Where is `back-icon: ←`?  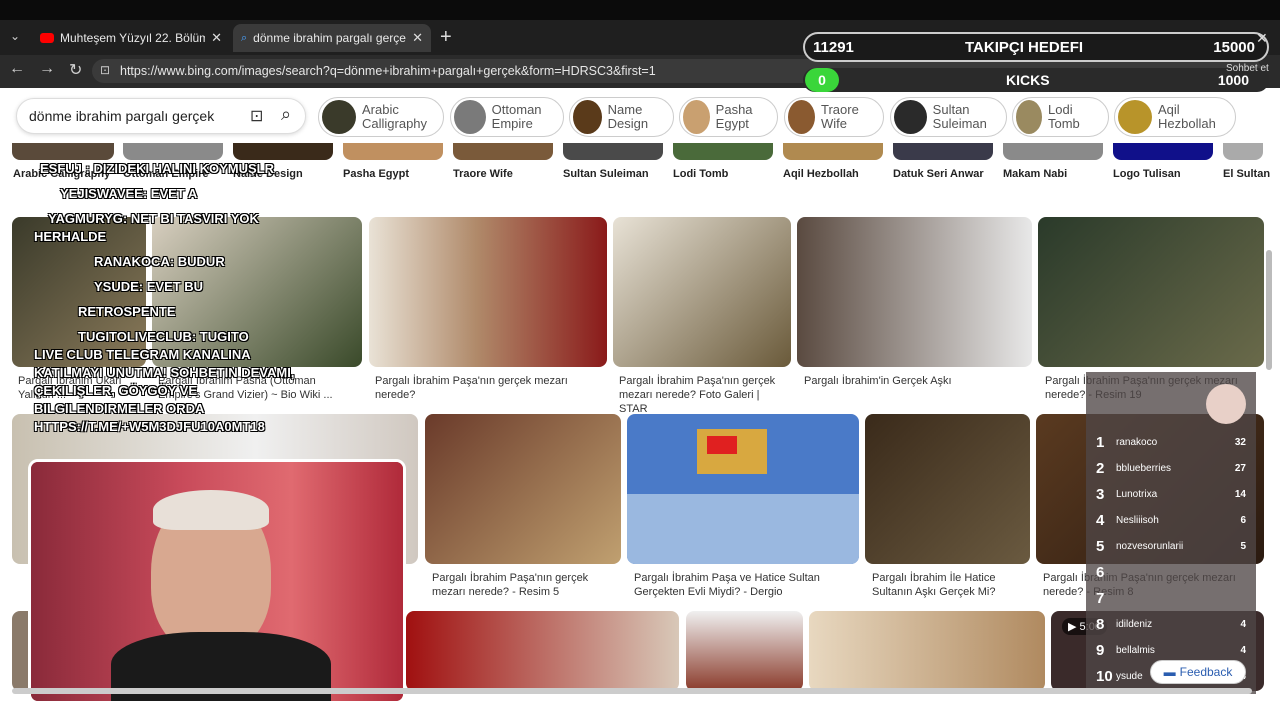 back-icon: ← is located at coordinates (17, 69).